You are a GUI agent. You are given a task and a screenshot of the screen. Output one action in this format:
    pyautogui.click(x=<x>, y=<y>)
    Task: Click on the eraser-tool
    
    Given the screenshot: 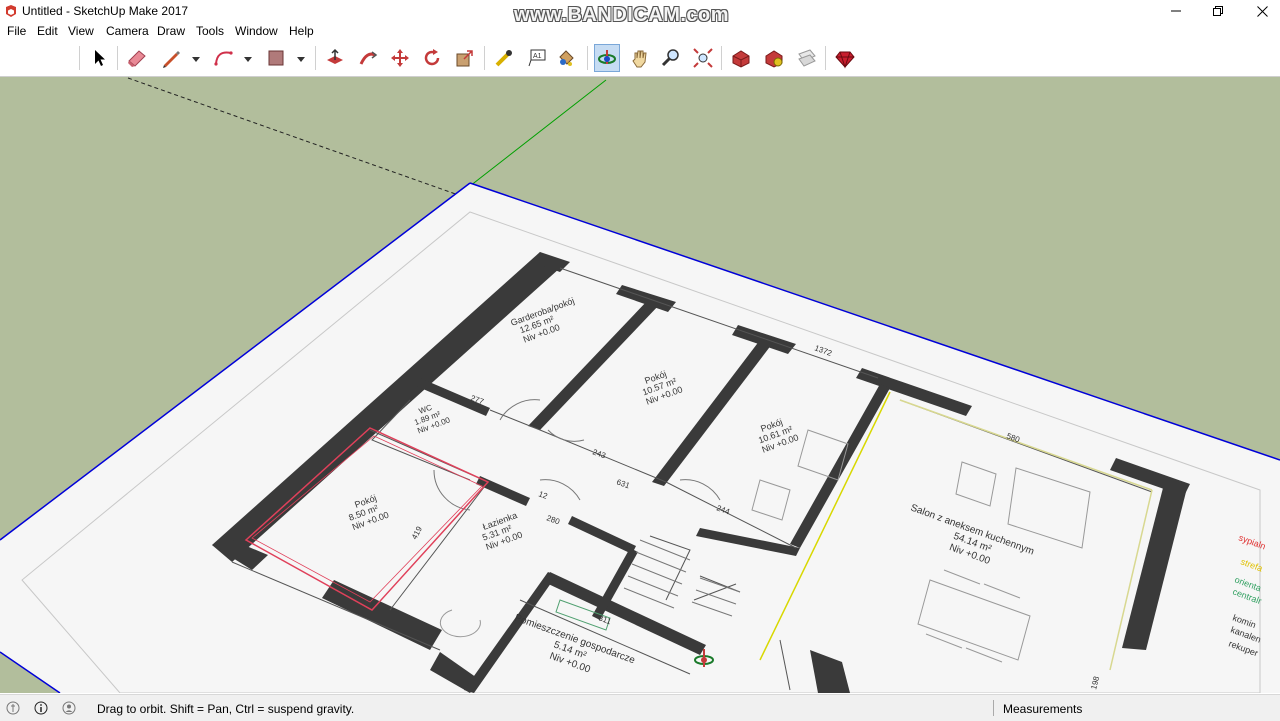 What is the action you would take?
    pyautogui.click(x=137, y=58)
    